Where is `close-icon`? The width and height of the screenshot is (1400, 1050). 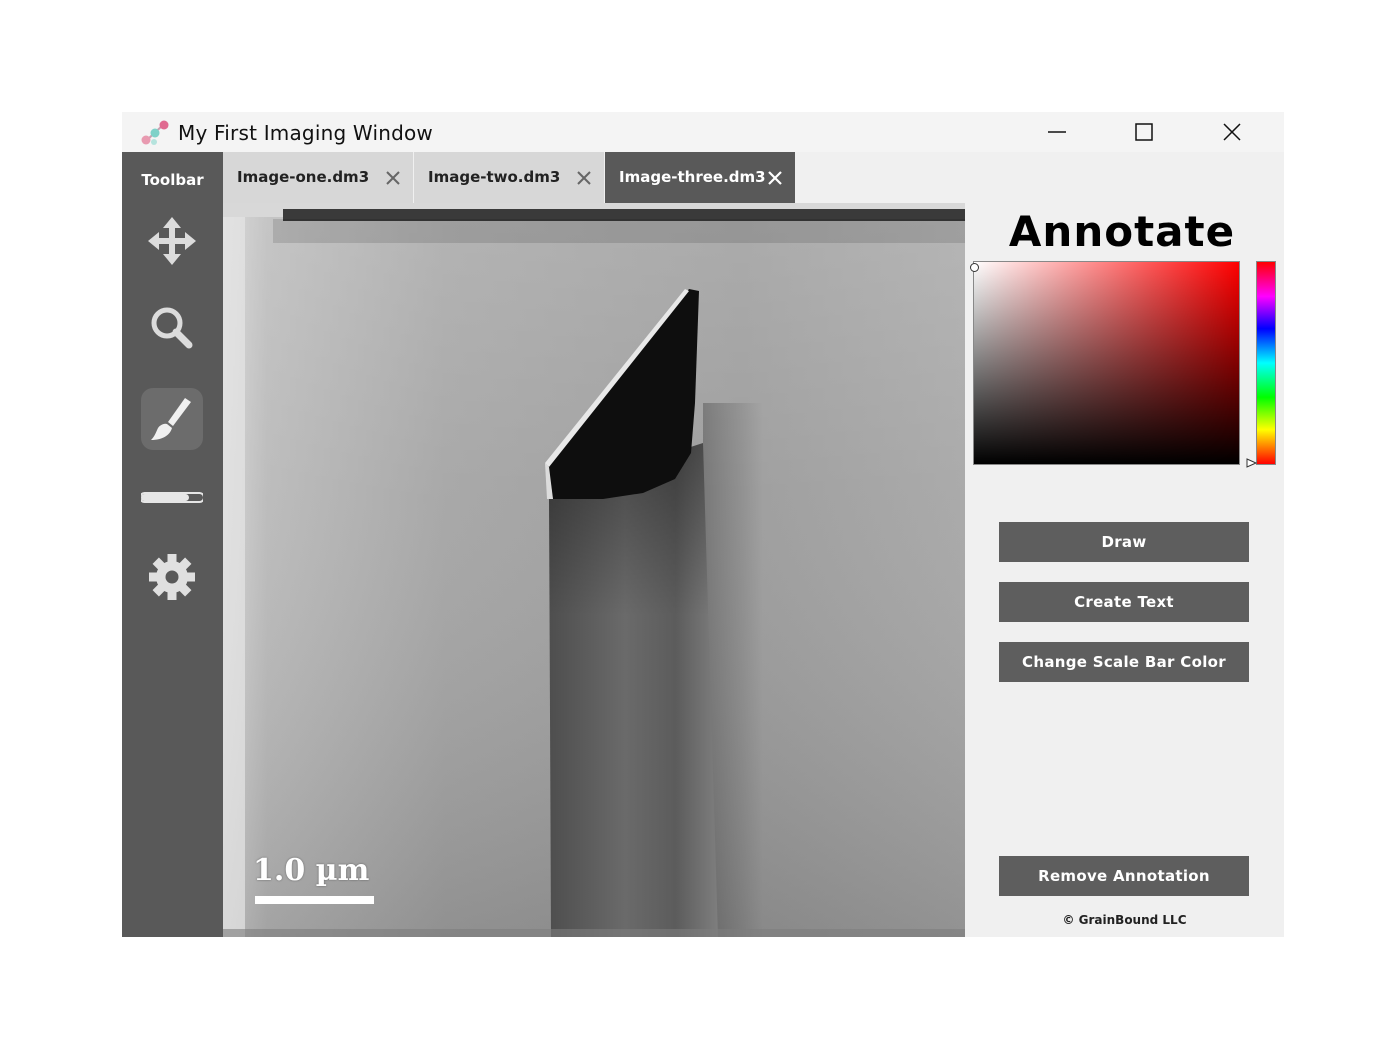 close-icon is located at coordinates (1232, 132).